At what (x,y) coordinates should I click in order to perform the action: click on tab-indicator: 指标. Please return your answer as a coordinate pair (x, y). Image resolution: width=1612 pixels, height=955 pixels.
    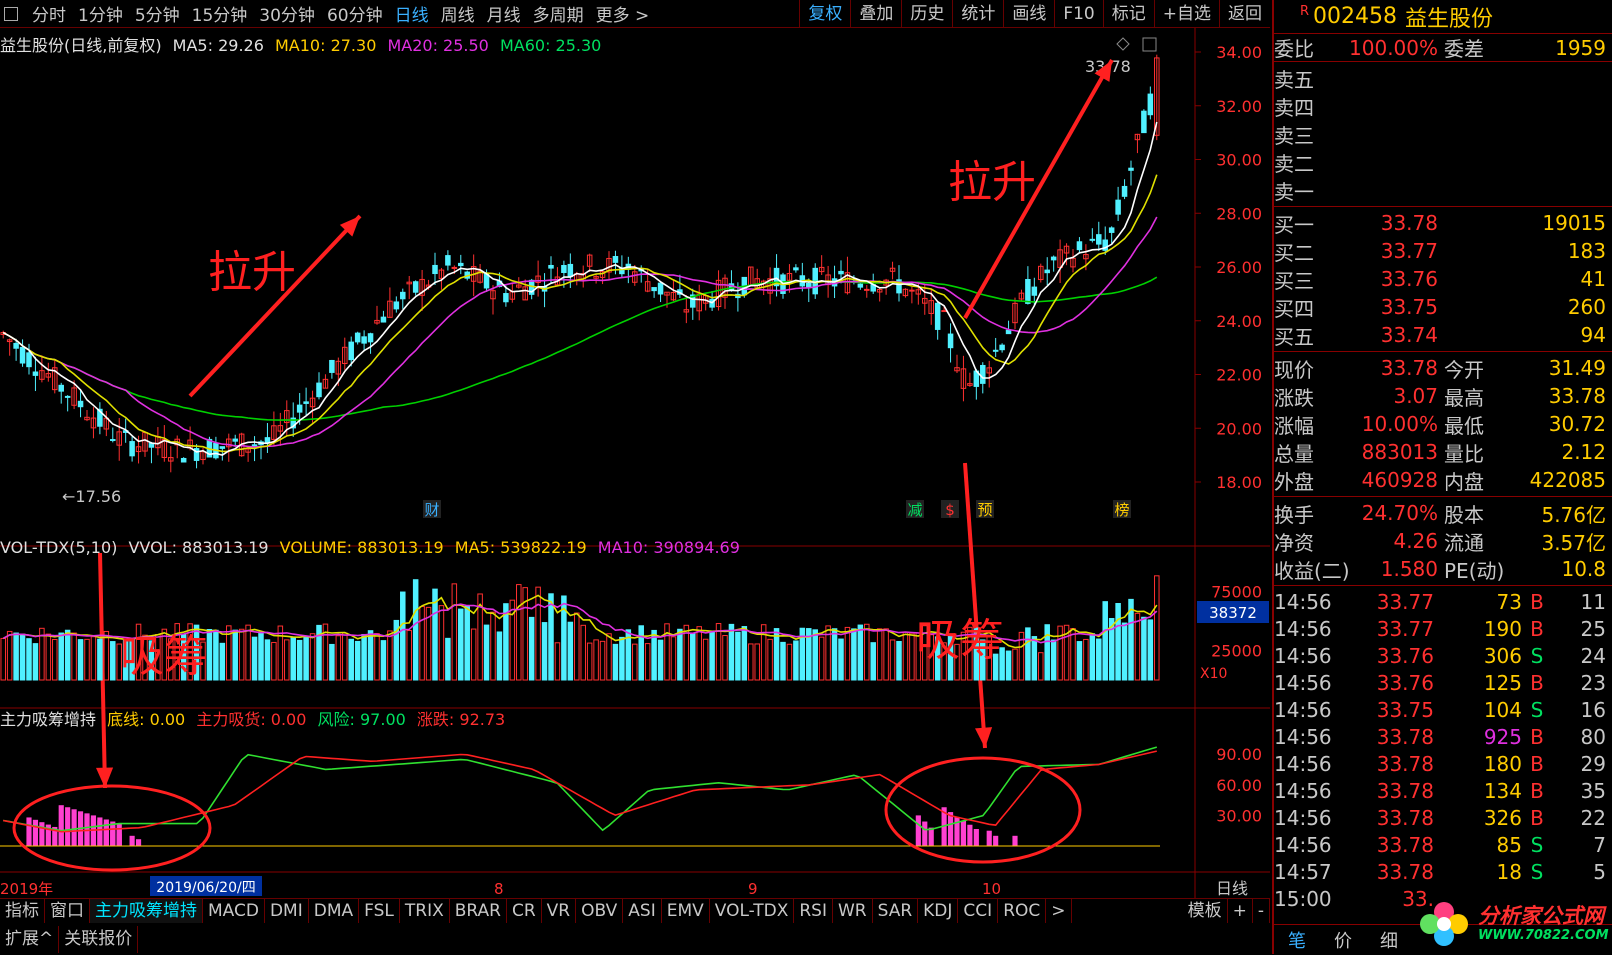
    Looking at the image, I should click on (22, 911).